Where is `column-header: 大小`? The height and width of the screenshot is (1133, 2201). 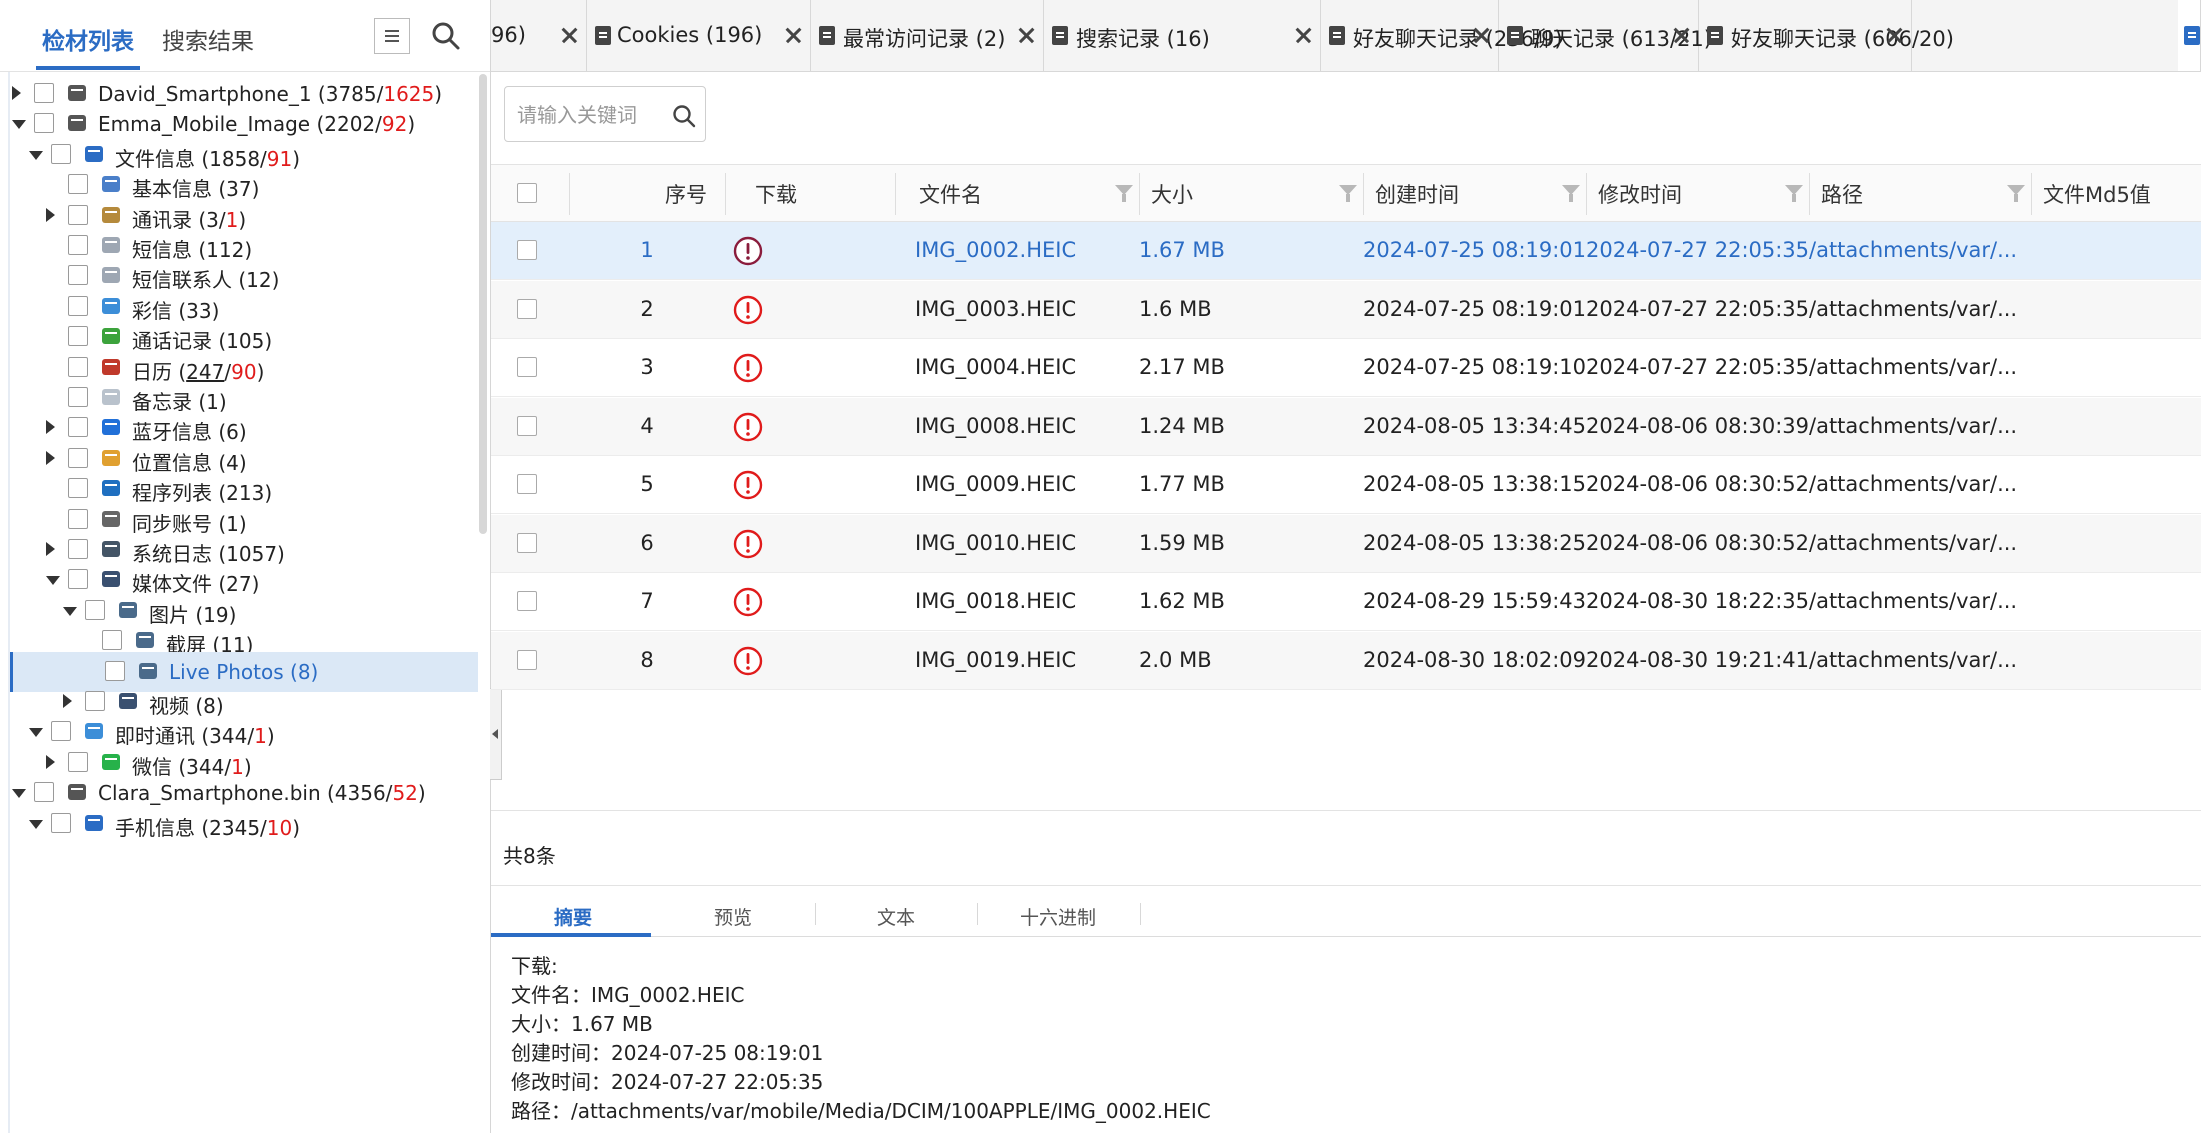 column-header: 大小 is located at coordinates (1251, 194).